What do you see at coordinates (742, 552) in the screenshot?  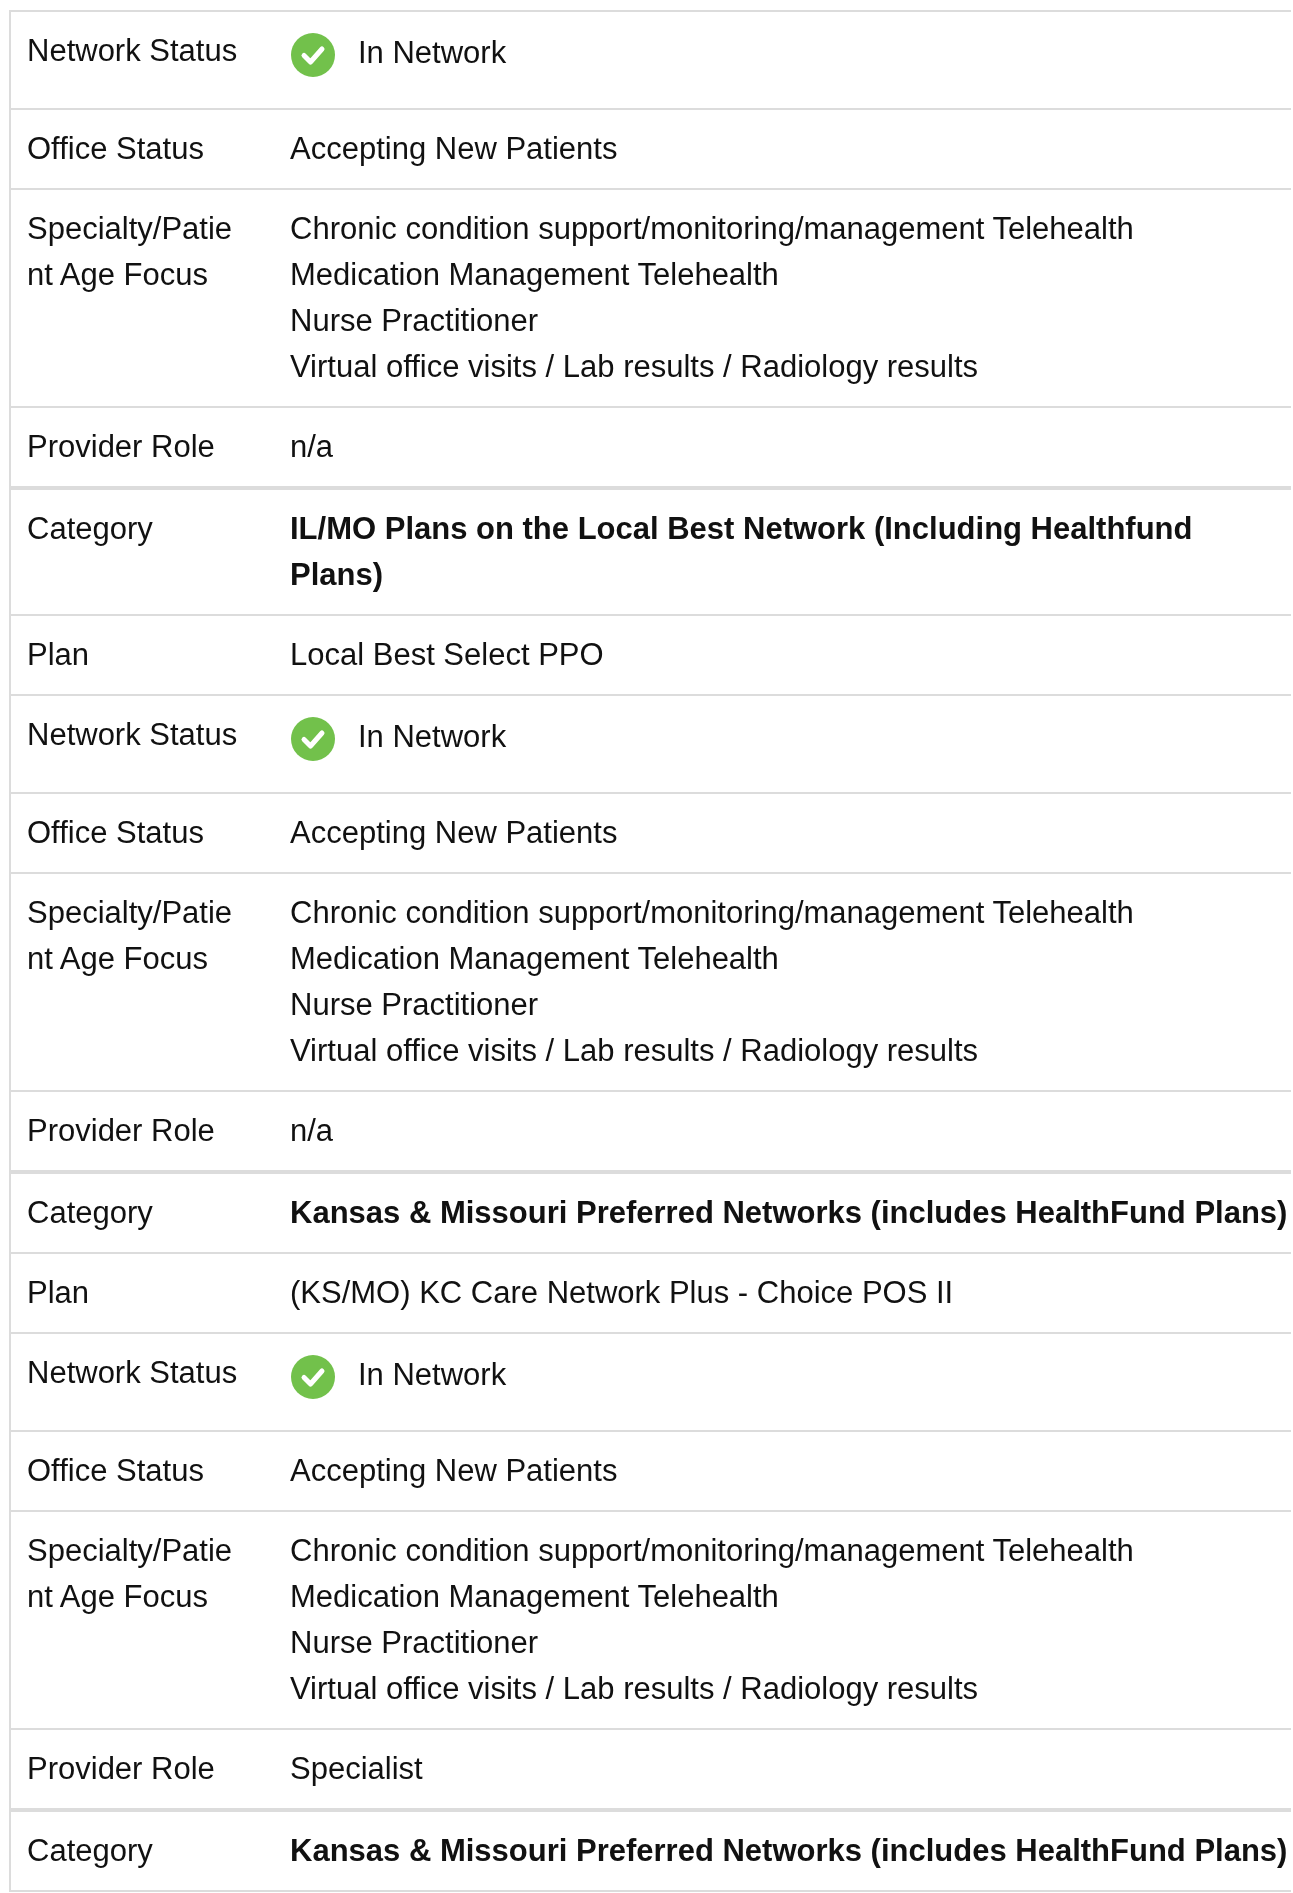 I see `category-value: IL/MO Plans on the Local Best Network (Including Healthfund Plans)` at bounding box center [742, 552].